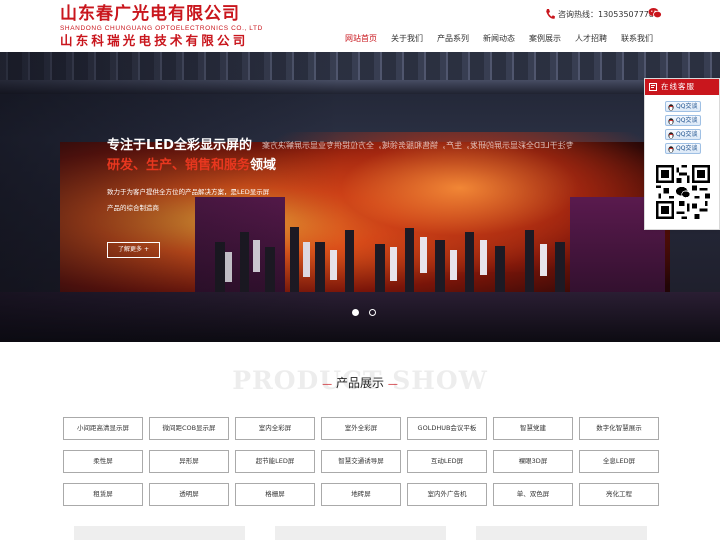  What do you see at coordinates (327, 384) in the screenshot?
I see `title-dash-left: —` at bounding box center [327, 384].